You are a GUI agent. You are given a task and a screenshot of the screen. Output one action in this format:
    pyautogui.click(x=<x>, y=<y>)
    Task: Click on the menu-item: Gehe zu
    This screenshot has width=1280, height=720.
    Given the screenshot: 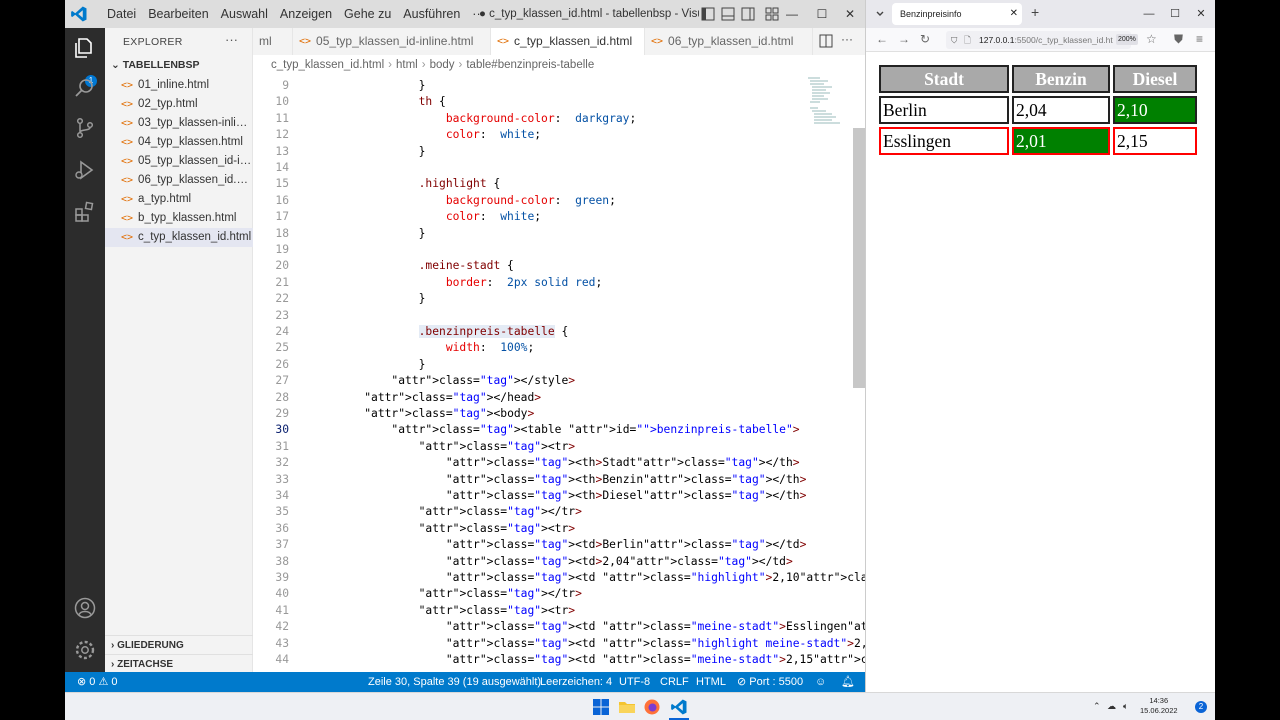 What is the action you would take?
    pyautogui.click(x=367, y=14)
    